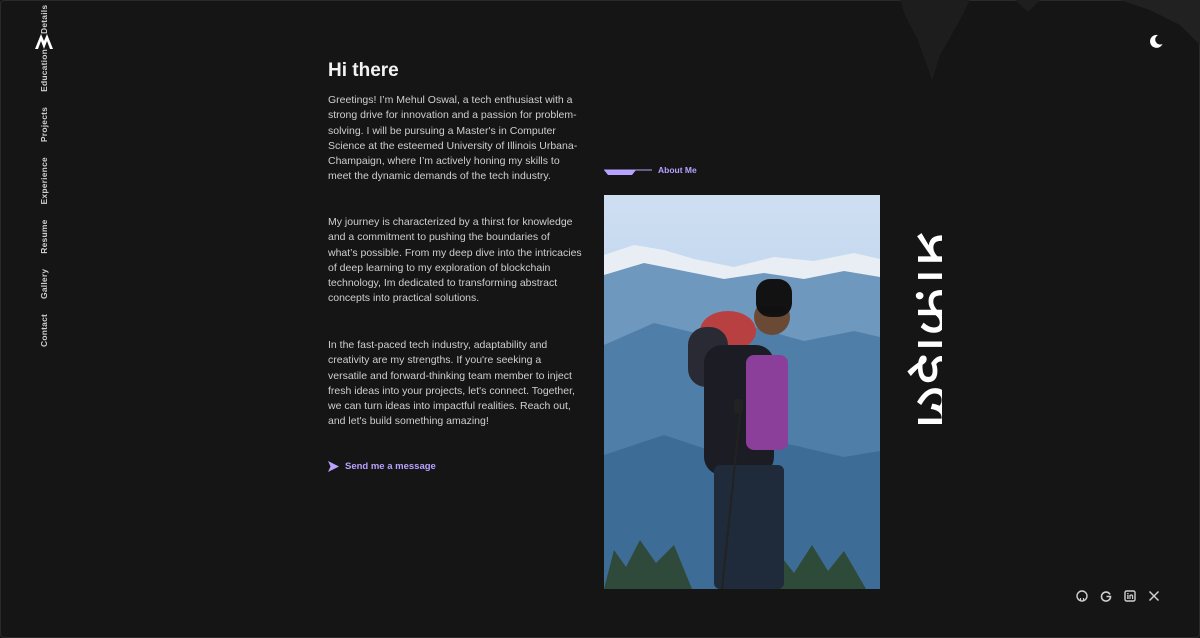 Image resolution: width=1200 pixels, height=638 pixels. Describe the element at coordinates (44, 330) in the screenshot. I see `nav-contact: Contact` at that location.